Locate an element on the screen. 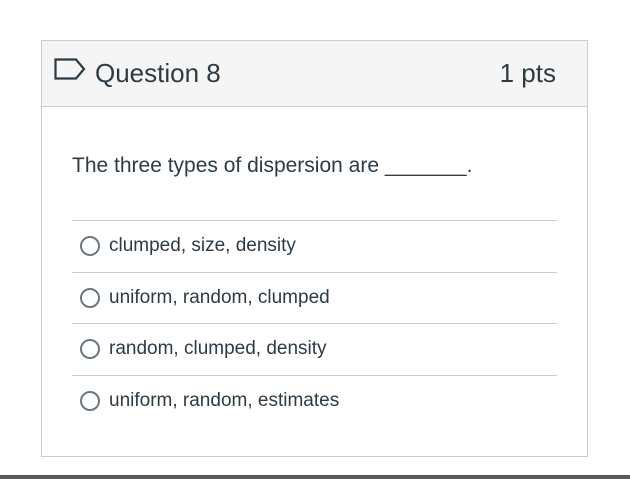 The width and height of the screenshot is (630, 479). answer-option-3: random, clumped, density is located at coordinates (314, 350).